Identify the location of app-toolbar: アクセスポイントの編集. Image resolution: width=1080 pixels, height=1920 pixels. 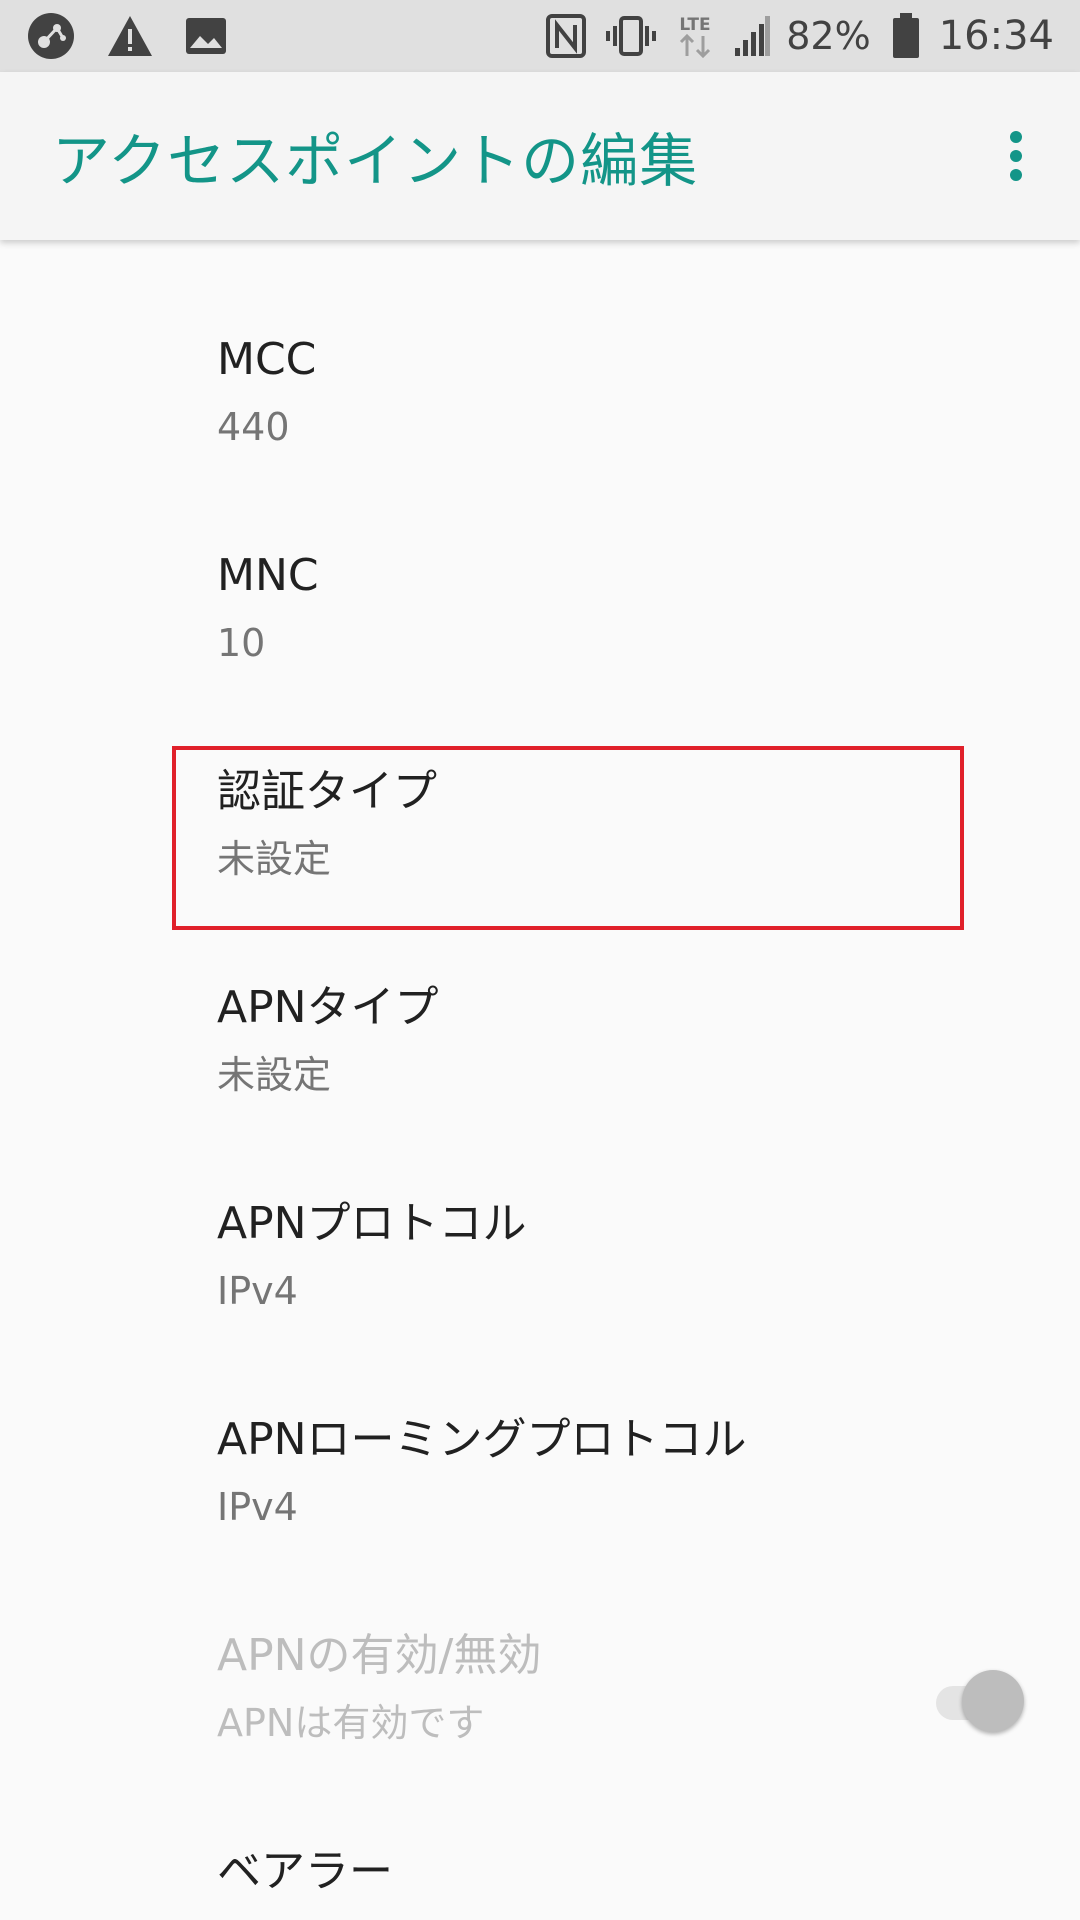
(540, 156).